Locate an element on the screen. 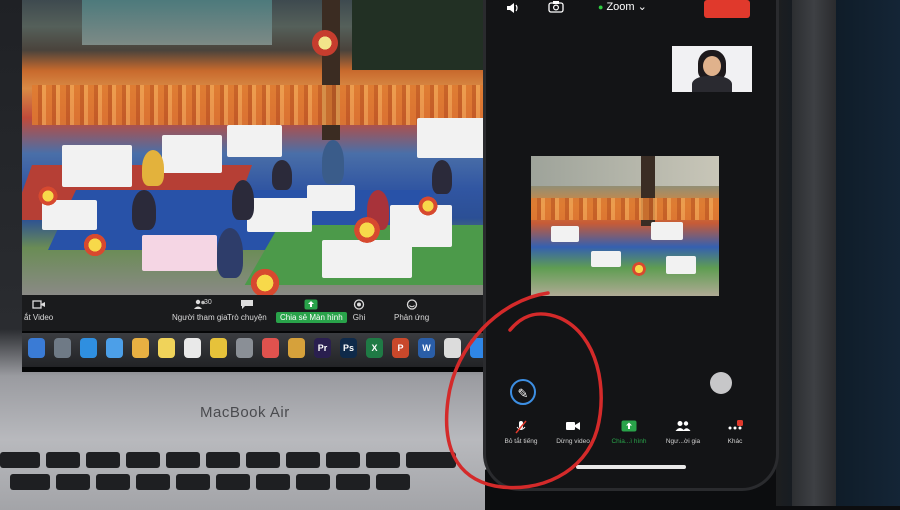 This screenshot has width=900, height=510. self-video-thumbnail is located at coordinates (712, 69).